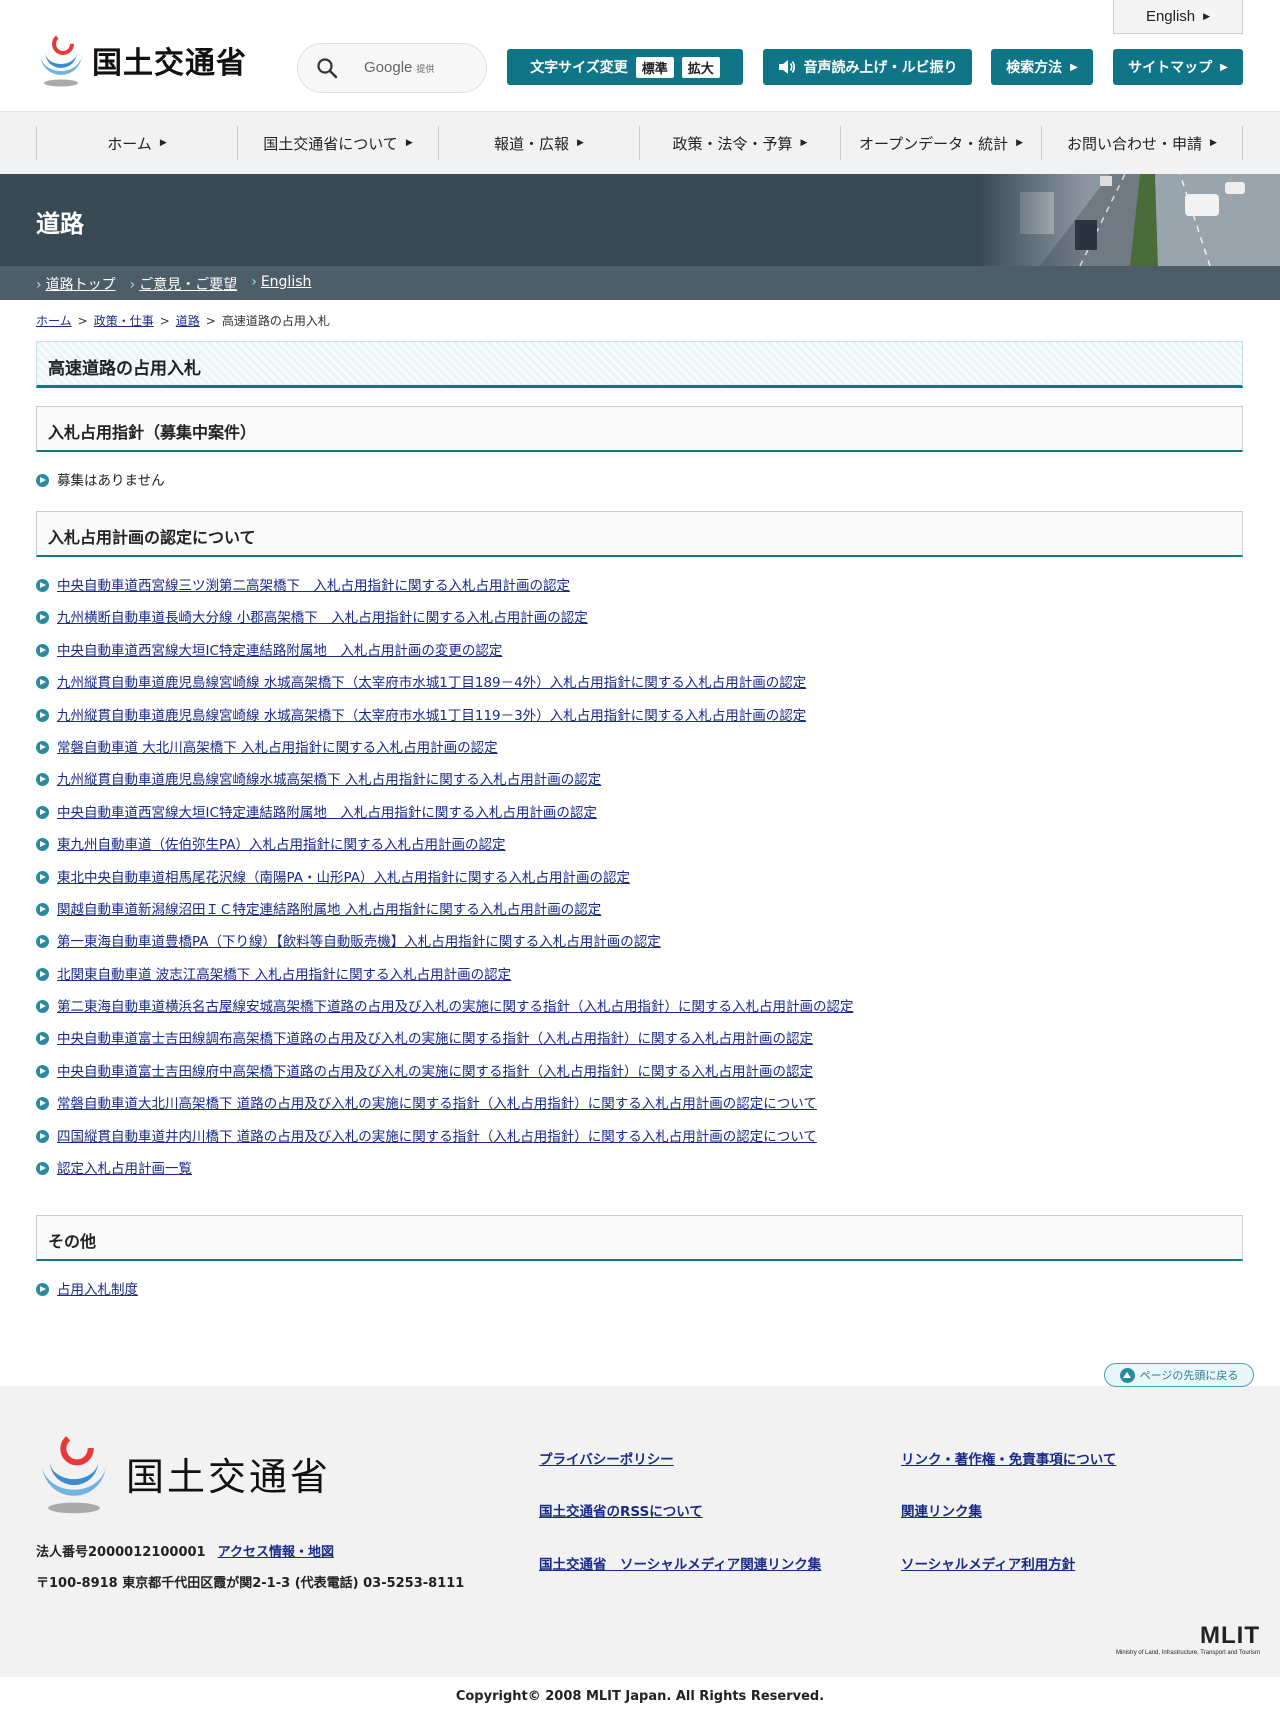  Describe the element at coordinates (399, 67) in the screenshot. I see `search-provider: Google 提供` at that location.